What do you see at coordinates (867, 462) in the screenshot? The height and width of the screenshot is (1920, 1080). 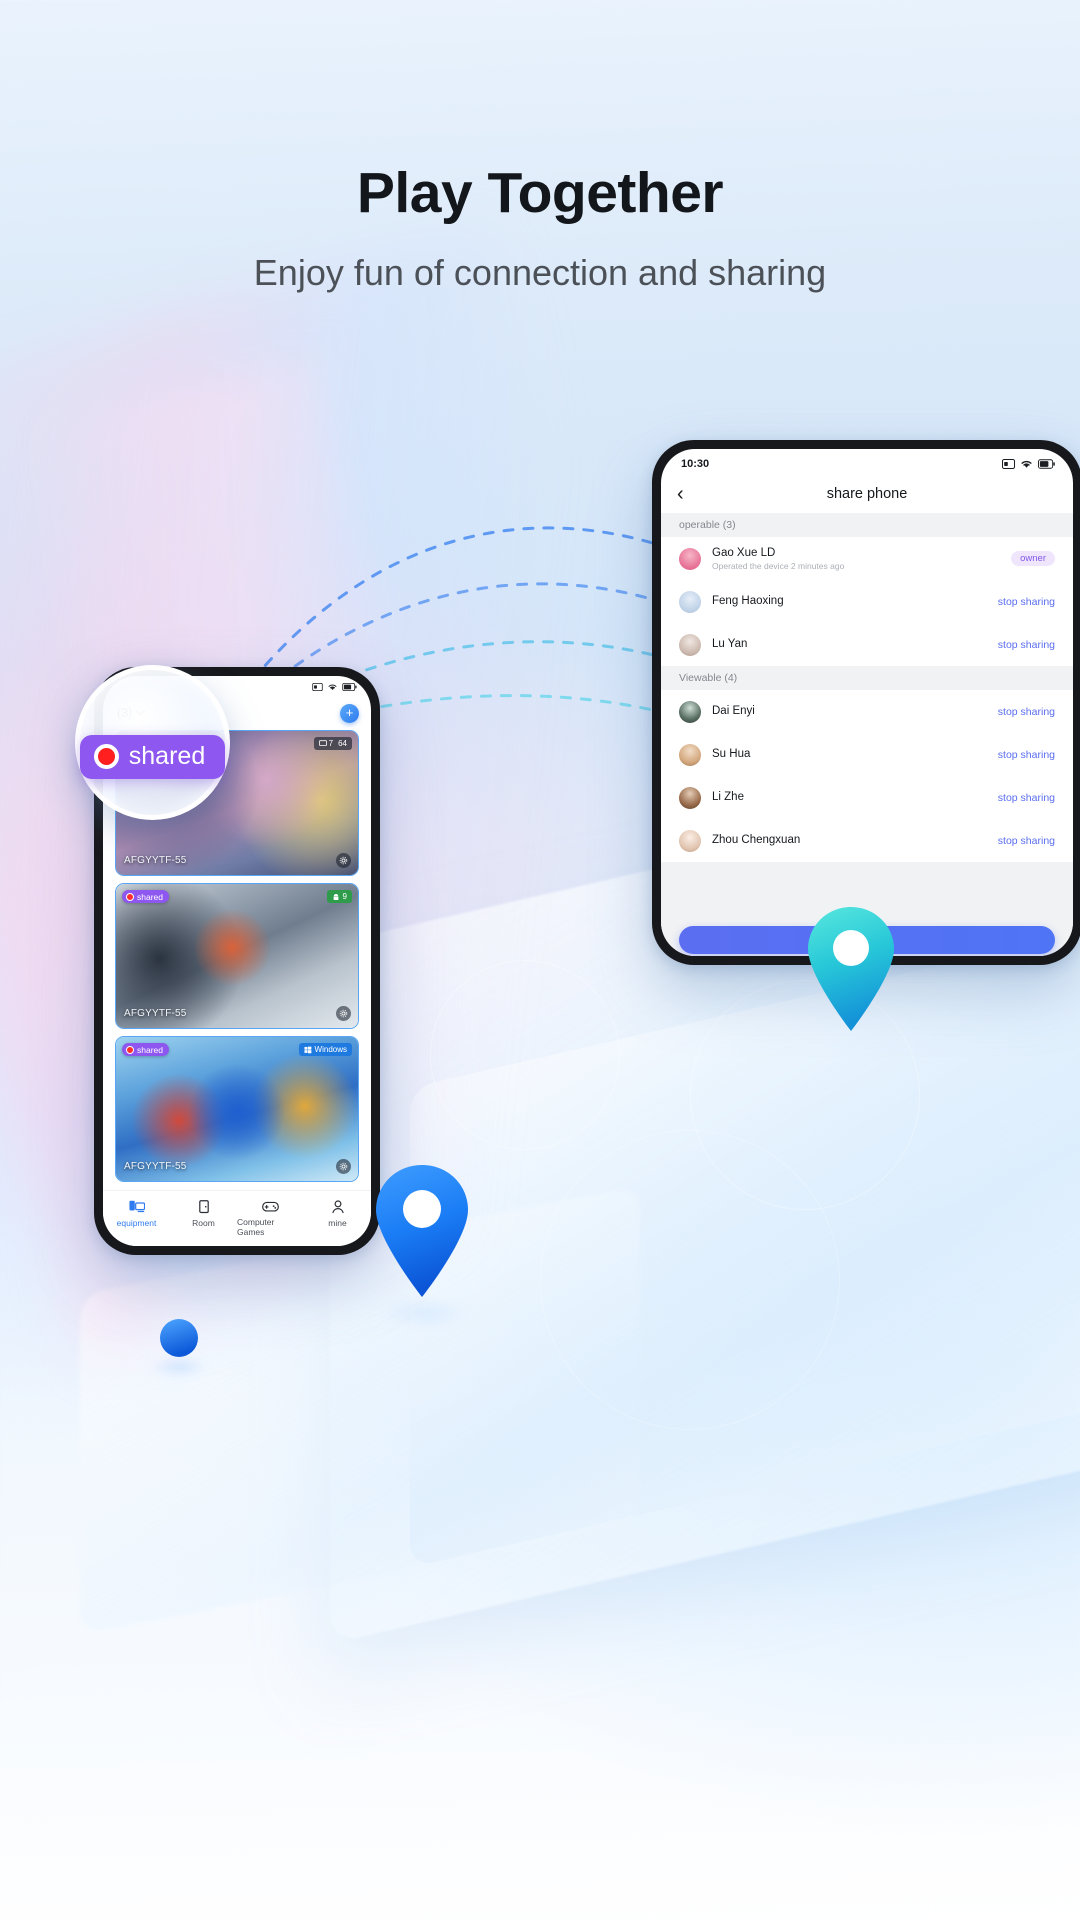 I see `right-status-bar: 10:30` at bounding box center [867, 462].